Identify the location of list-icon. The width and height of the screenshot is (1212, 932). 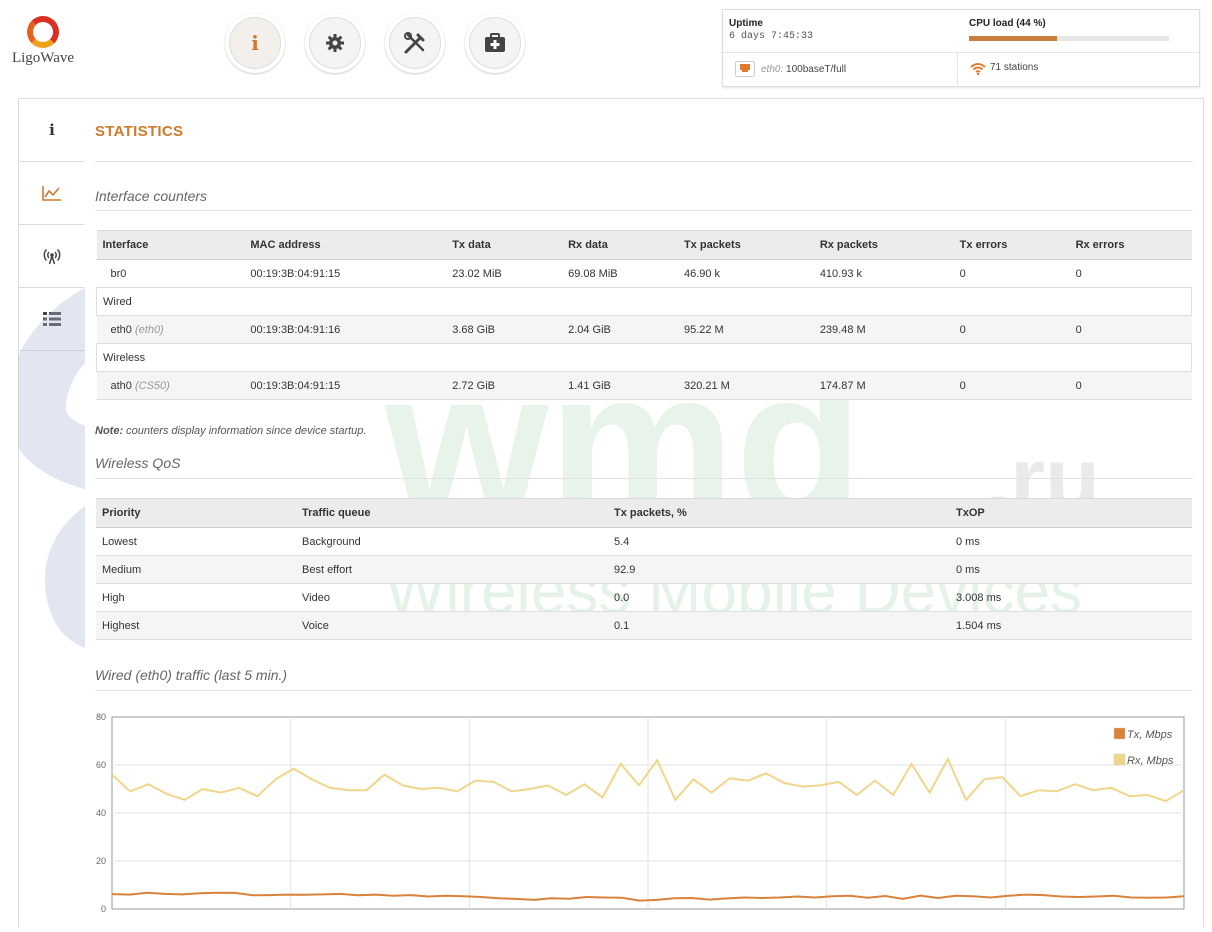
(52, 319).